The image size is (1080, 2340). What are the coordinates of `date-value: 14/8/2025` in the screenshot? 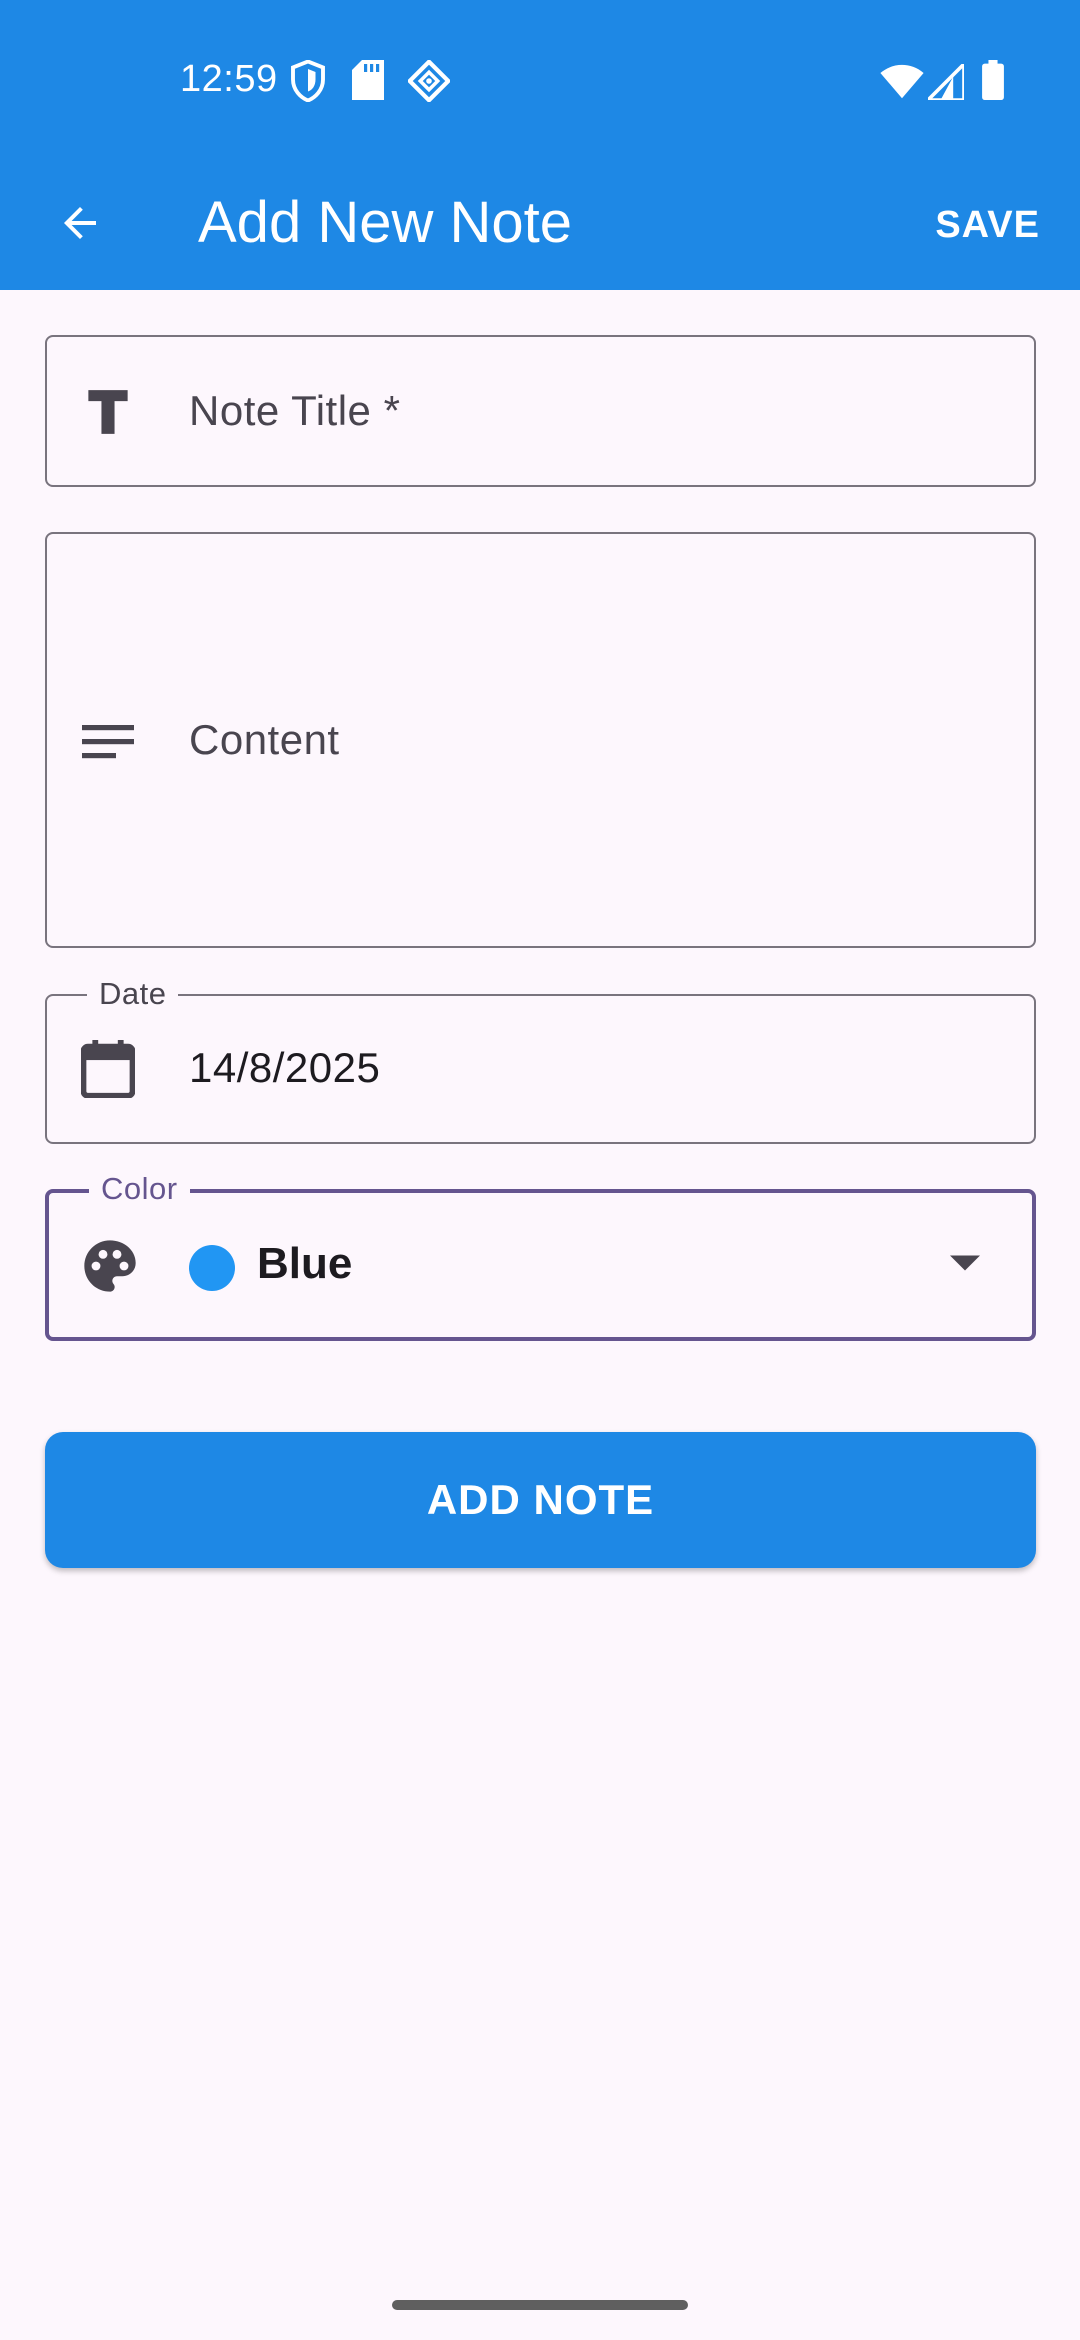 It's located at (285, 1067).